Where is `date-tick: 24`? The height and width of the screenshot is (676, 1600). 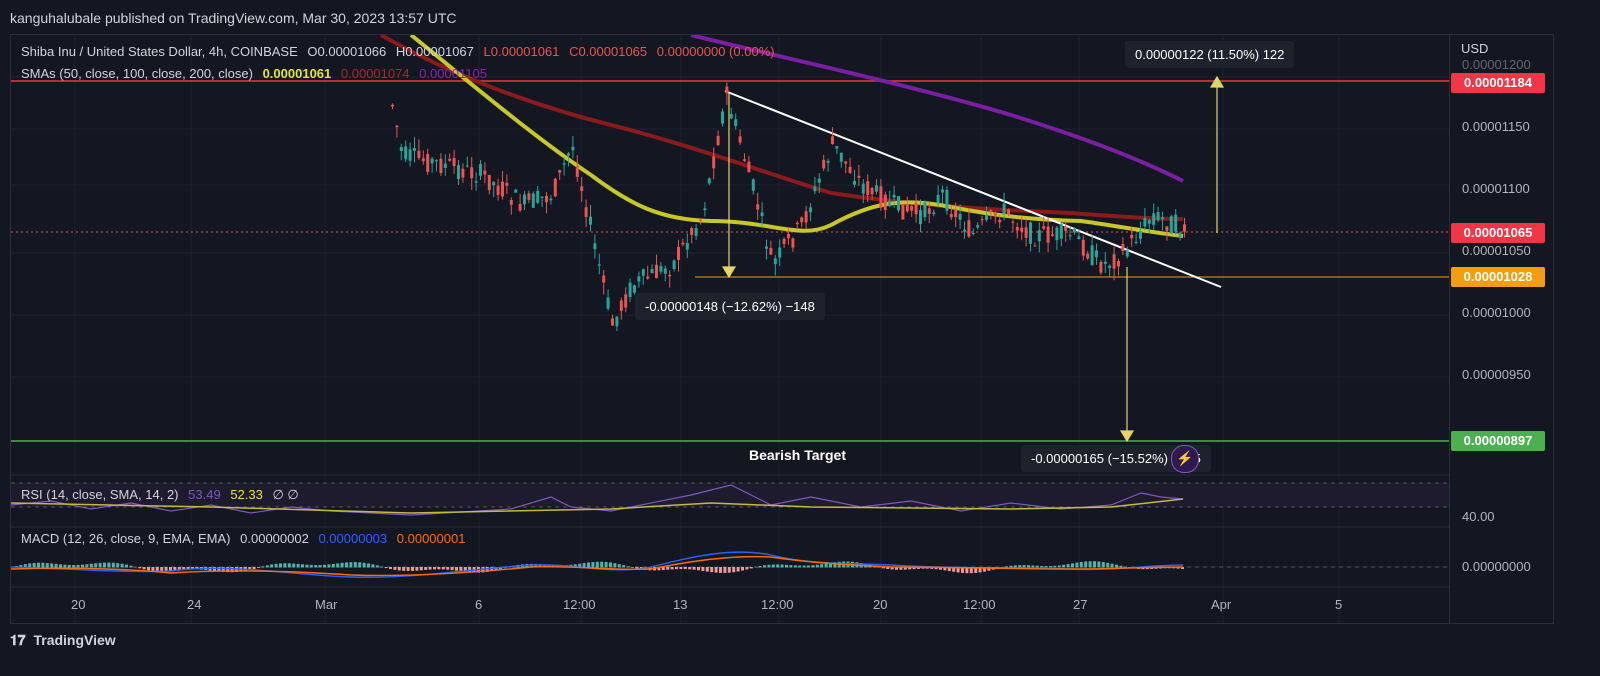 date-tick: 24 is located at coordinates (194, 604).